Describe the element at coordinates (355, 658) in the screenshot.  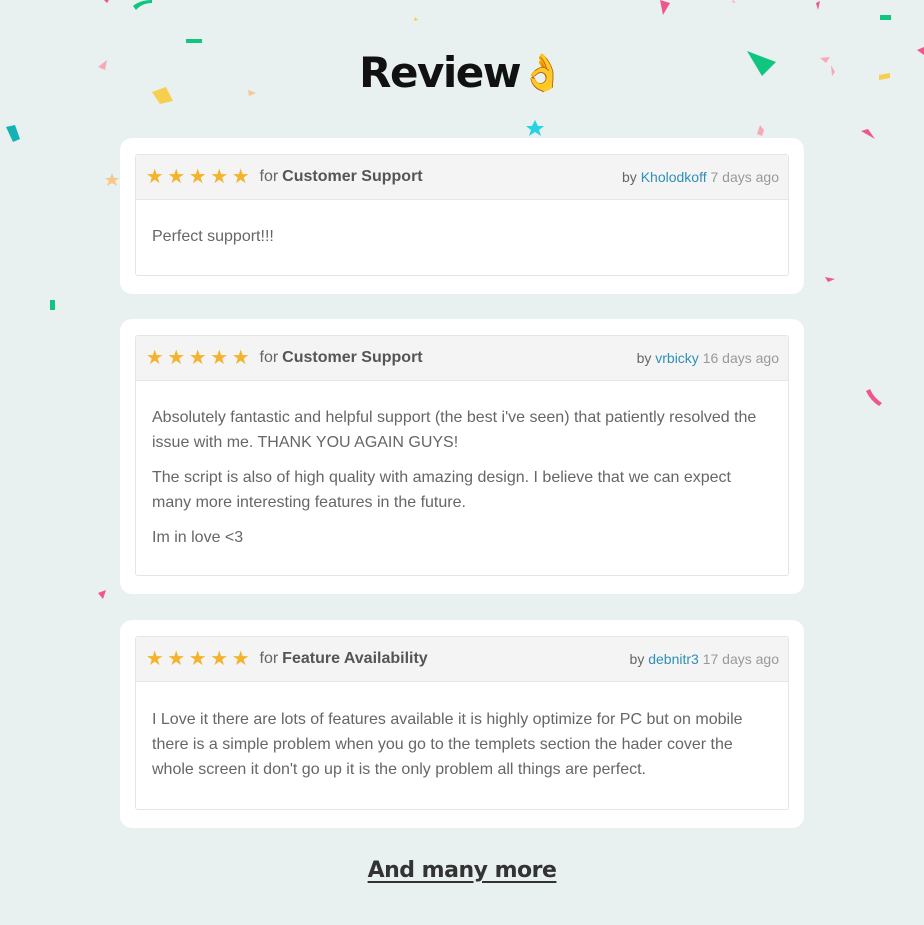
I see `review-category: Feature Availability` at that location.